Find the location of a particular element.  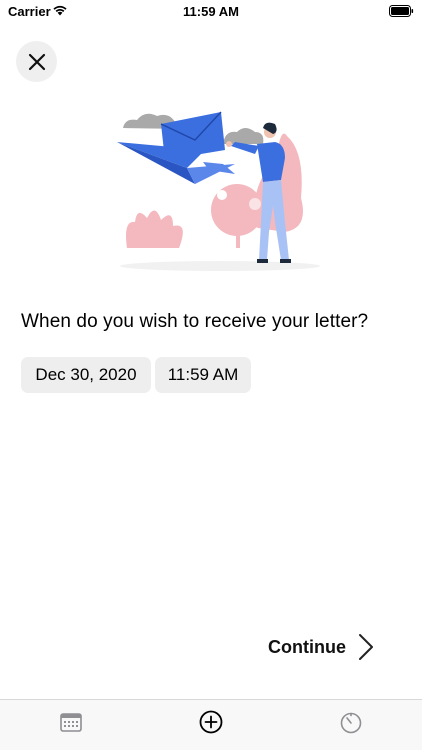

add-circle-icon is located at coordinates (211, 722).